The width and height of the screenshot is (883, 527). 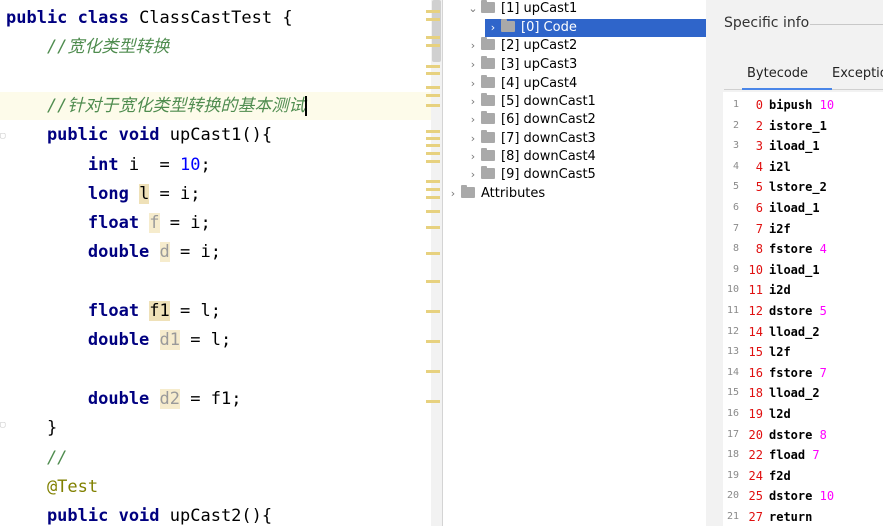 I want to click on bytecode-row: 8 8 fstore 4, so click(x=803, y=249).